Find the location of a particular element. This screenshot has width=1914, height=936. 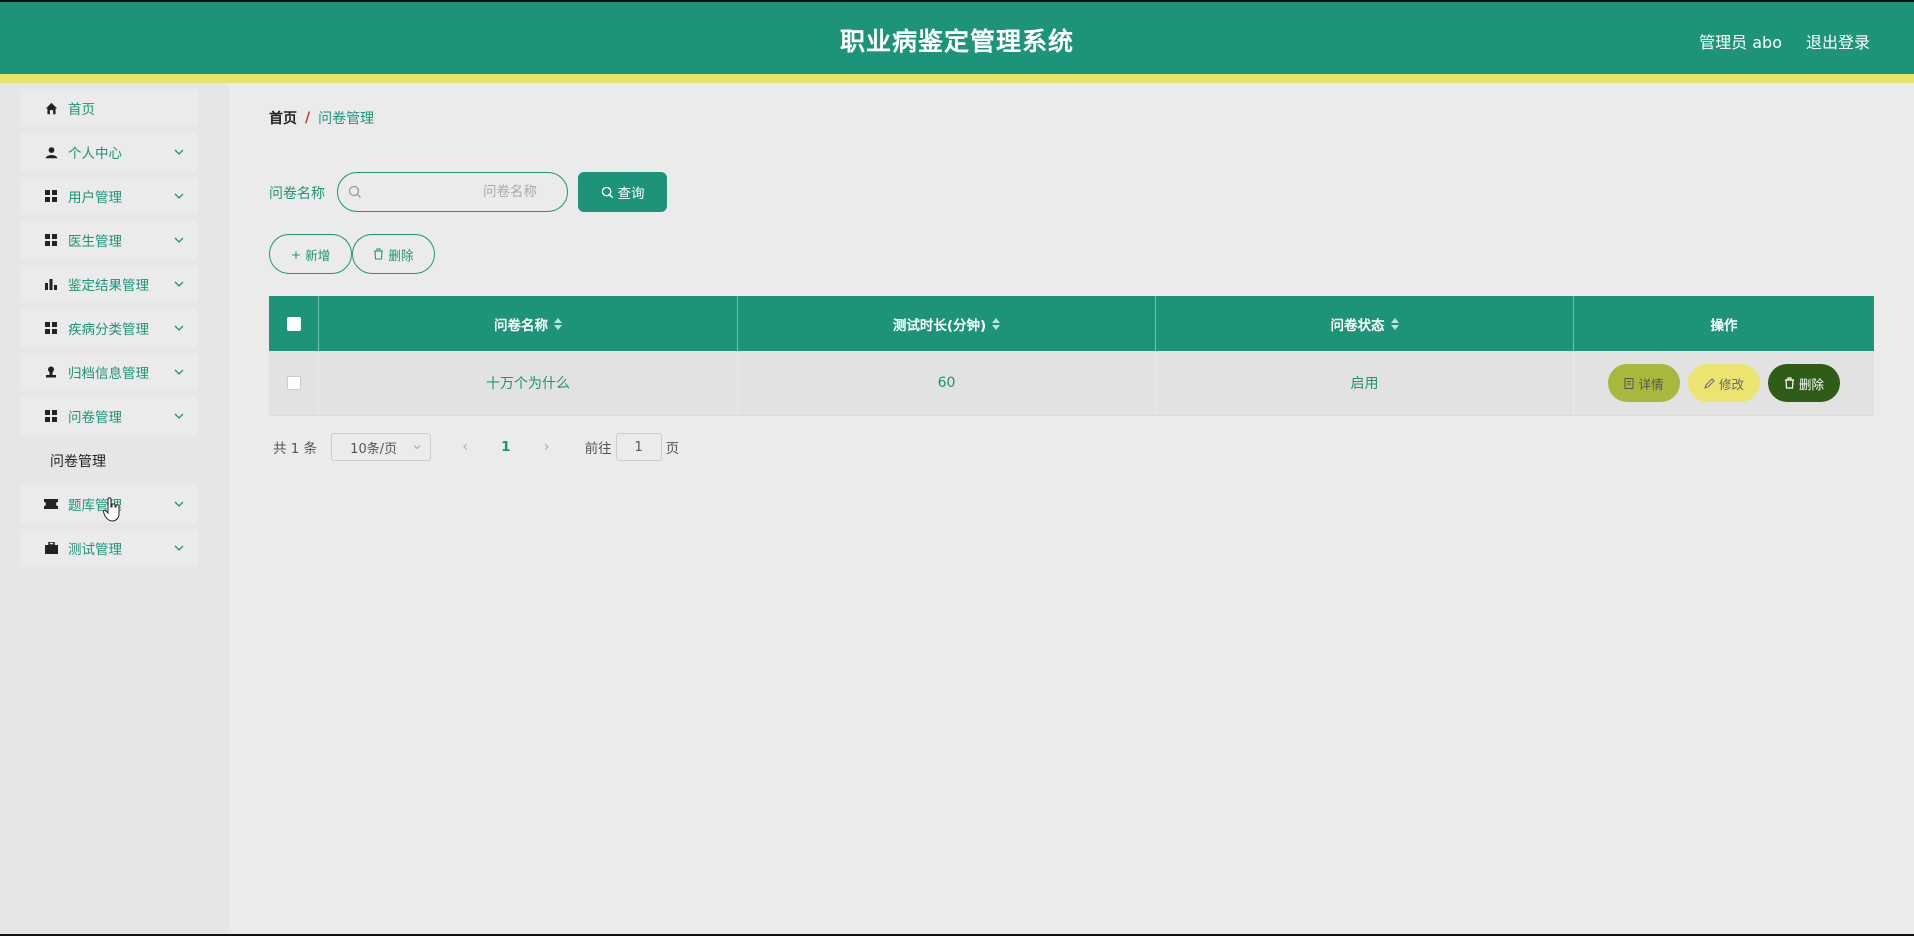

column-header-actions: 操作 is located at coordinates (1724, 323).